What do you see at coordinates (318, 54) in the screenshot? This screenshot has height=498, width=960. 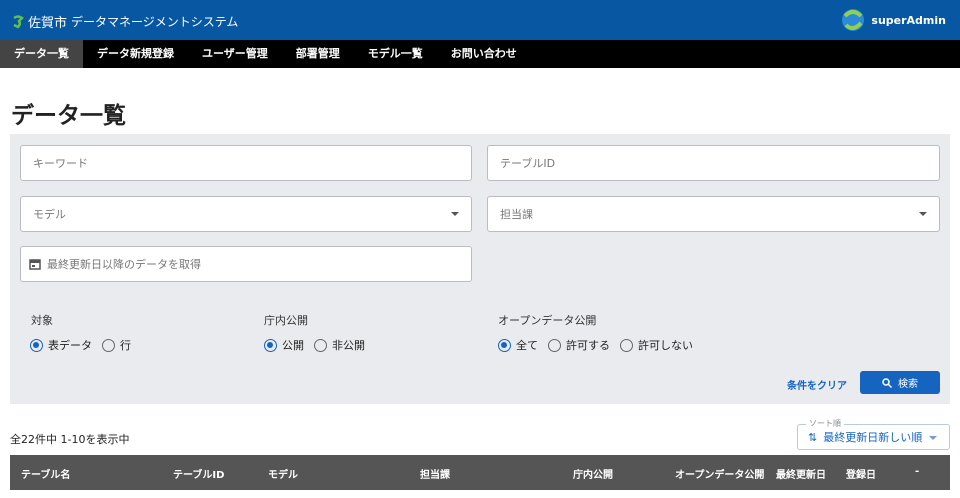 I see `nav-department-management: 部署管理` at bounding box center [318, 54].